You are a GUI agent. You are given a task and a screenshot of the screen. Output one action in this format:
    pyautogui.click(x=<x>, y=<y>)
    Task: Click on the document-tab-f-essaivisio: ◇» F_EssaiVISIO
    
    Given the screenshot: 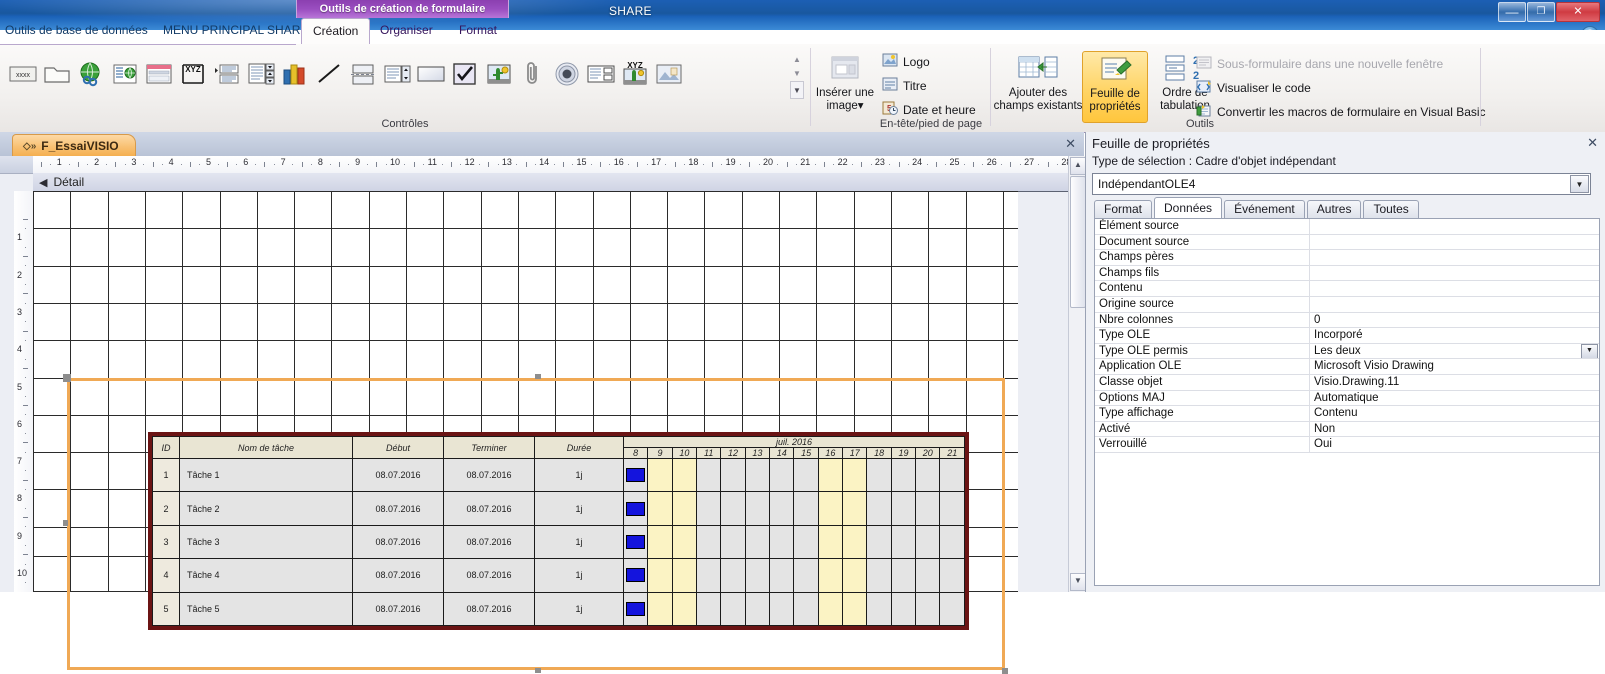 What is the action you would take?
    pyautogui.click(x=74, y=145)
    